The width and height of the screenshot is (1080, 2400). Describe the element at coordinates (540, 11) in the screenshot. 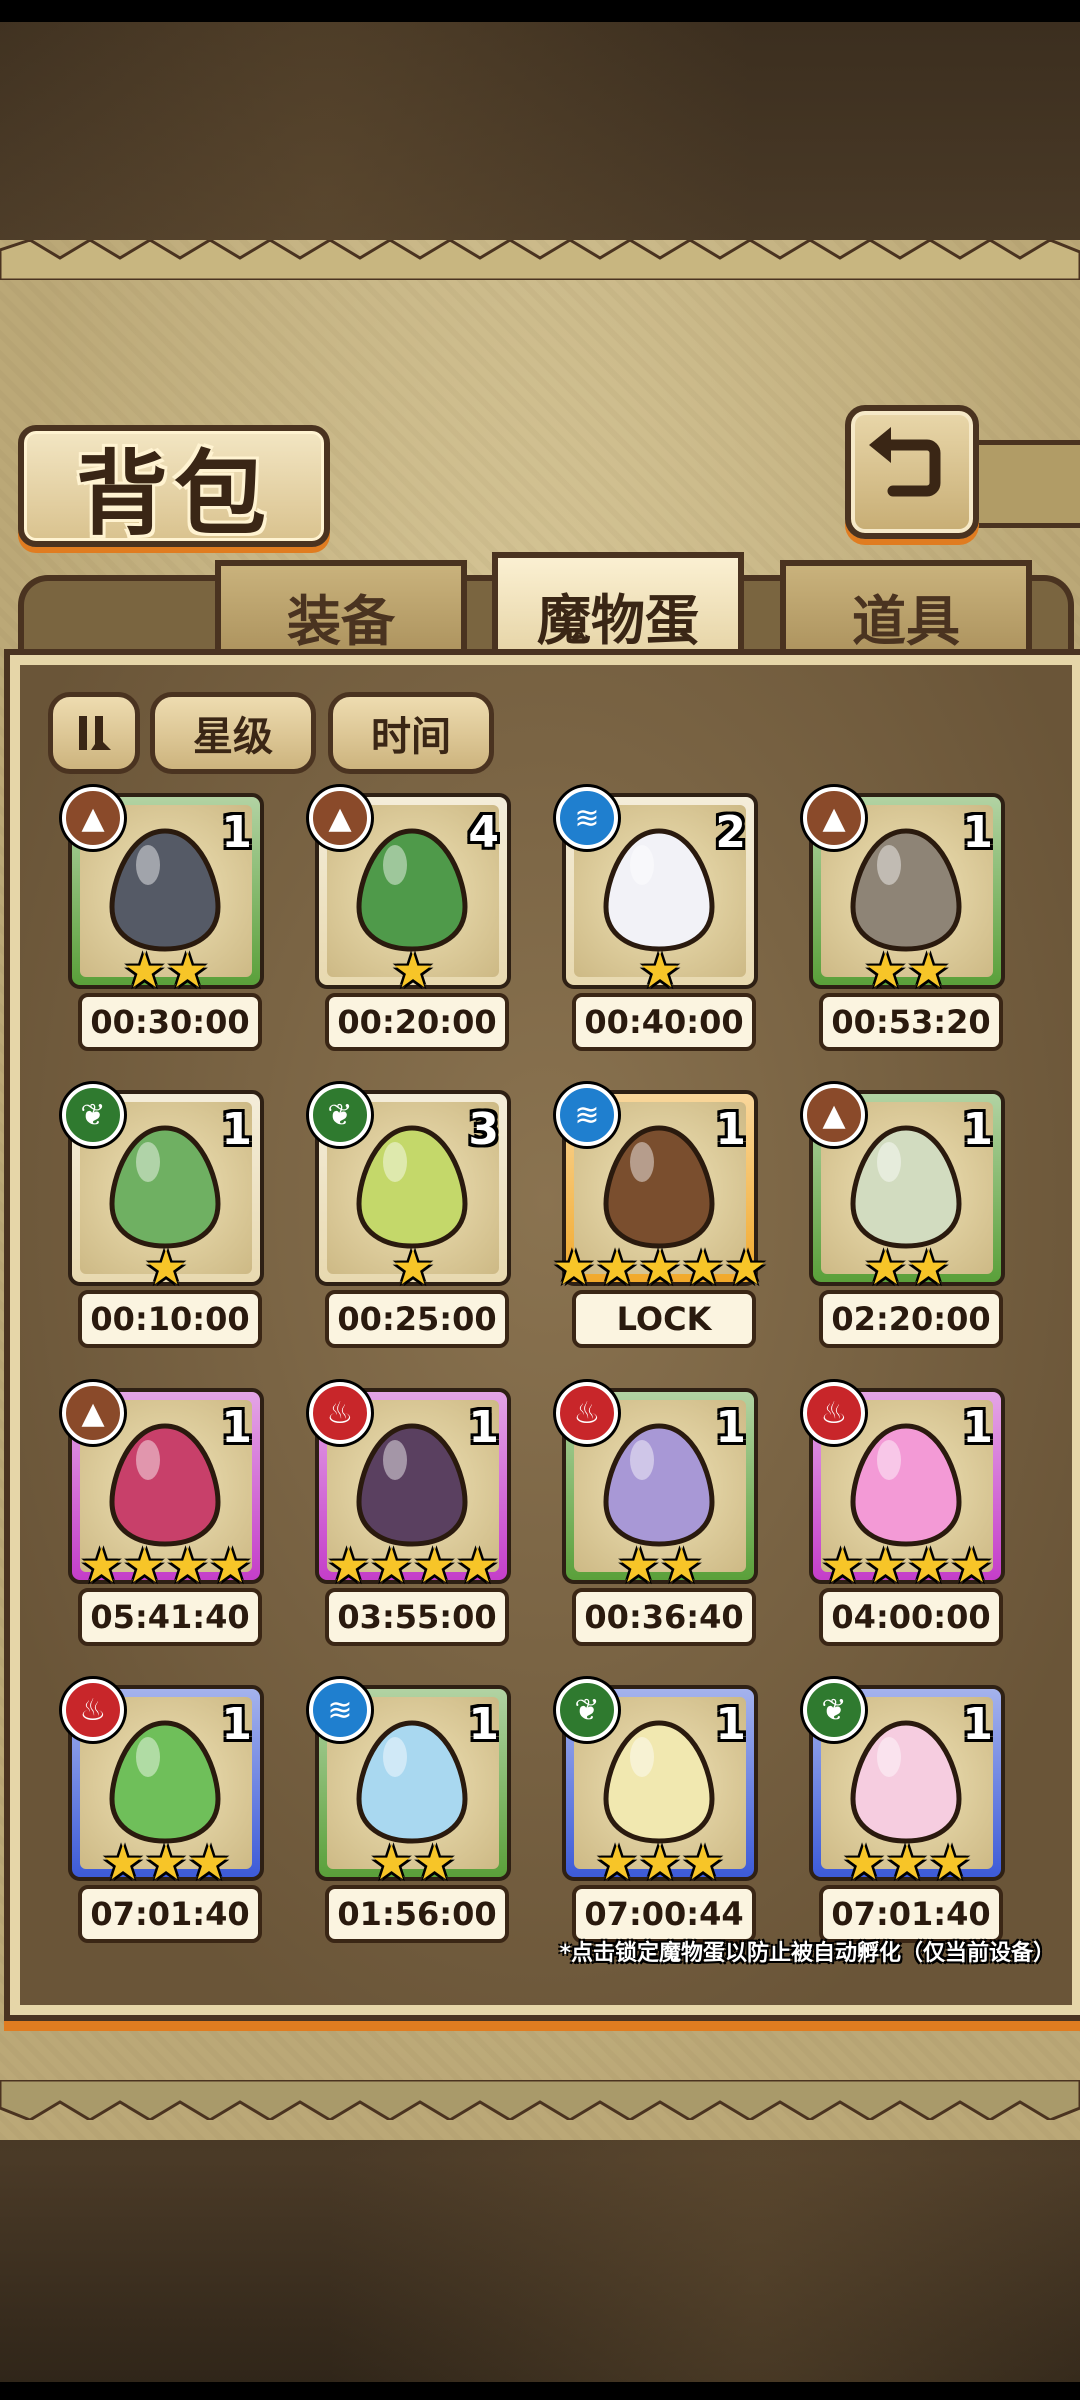

I see `status-bar` at that location.